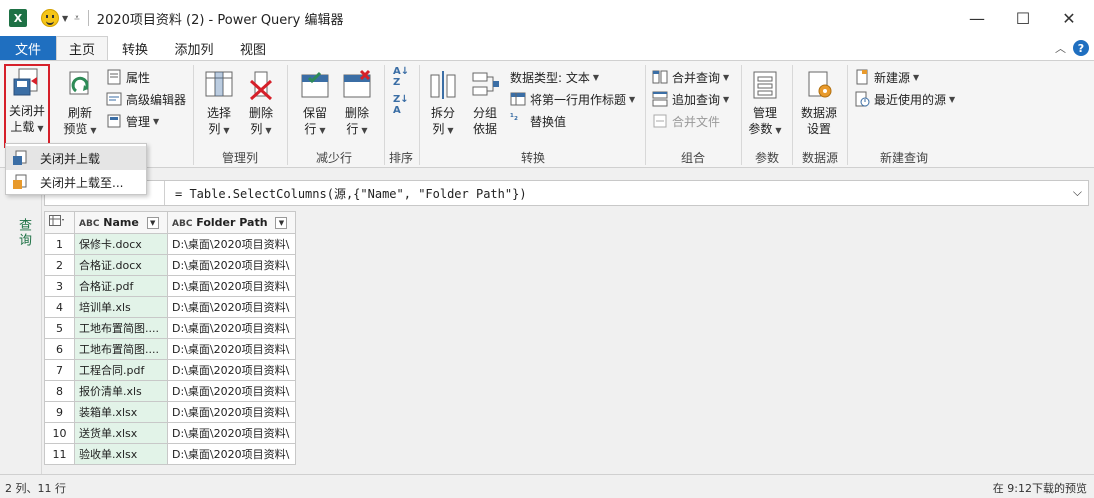  I want to click on name-cell: 报价清单.xls, so click(121, 391).